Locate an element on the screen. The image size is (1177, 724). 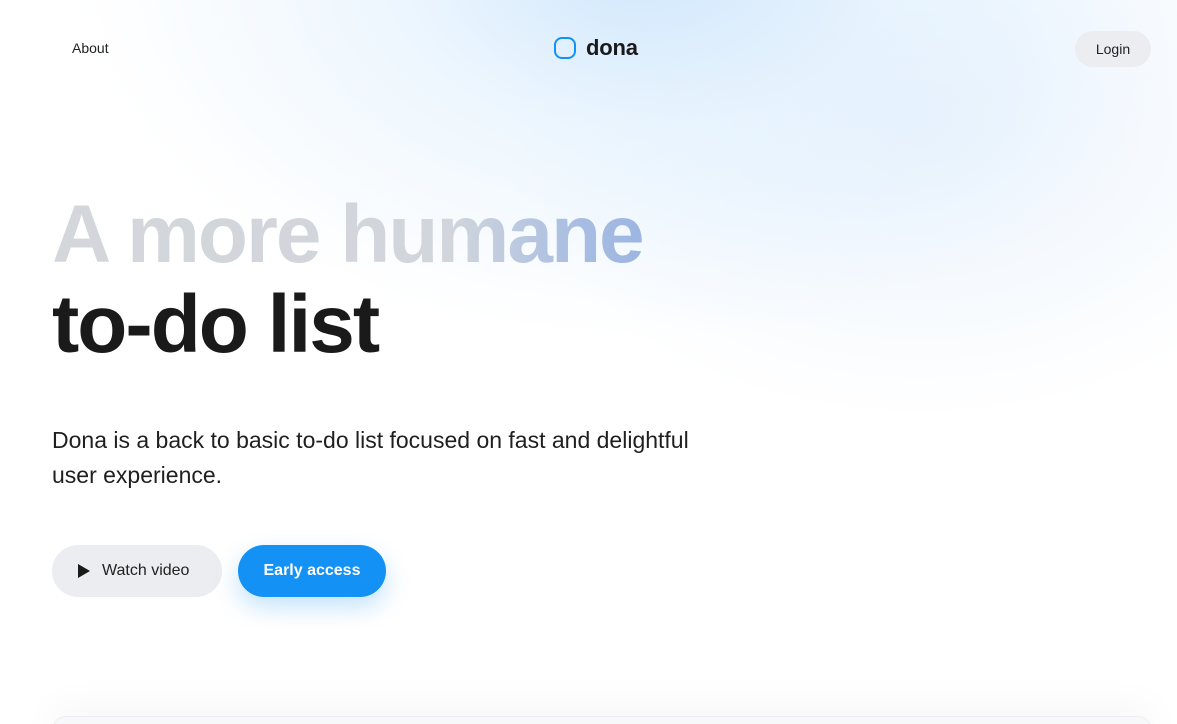
watch-video-button: Watch video is located at coordinates (137, 571).